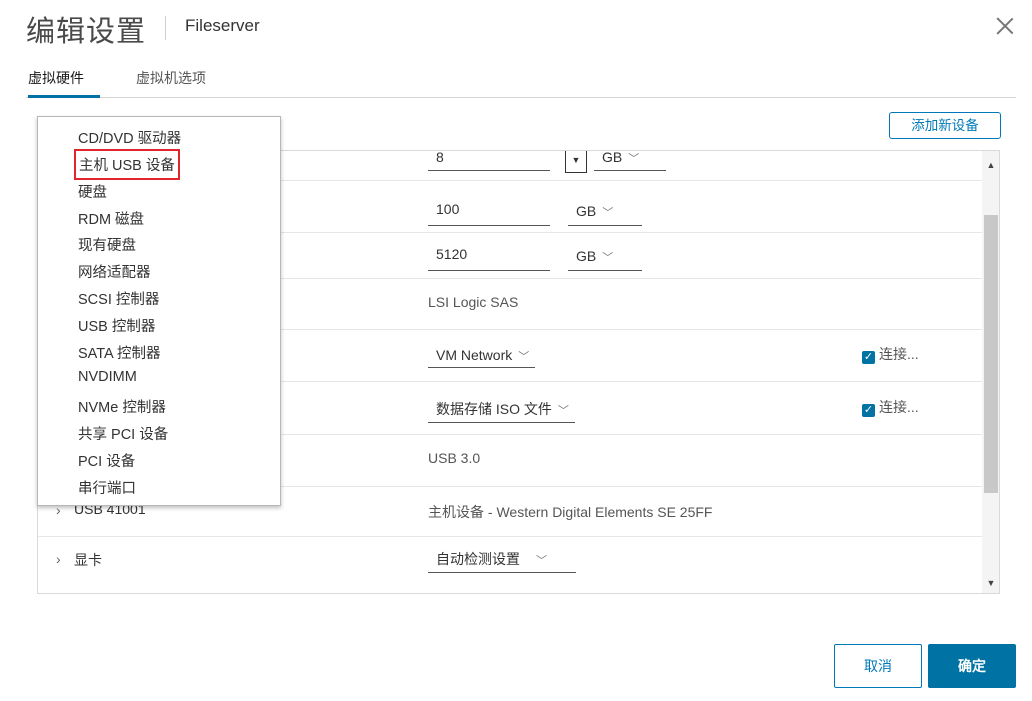 This screenshot has width=1032, height=701. What do you see at coordinates (576, 162) in the screenshot?
I see `memory-stepper: ▼` at bounding box center [576, 162].